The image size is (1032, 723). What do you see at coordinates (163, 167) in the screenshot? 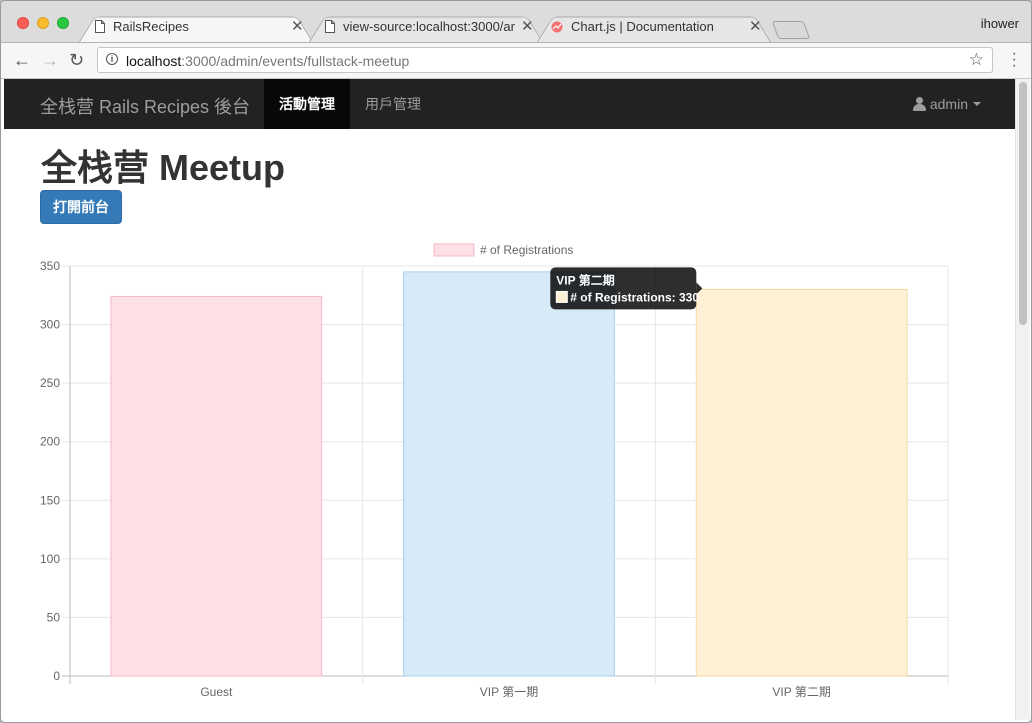
I see `page-title: 全栈营 Meetup` at bounding box center [163, 167].